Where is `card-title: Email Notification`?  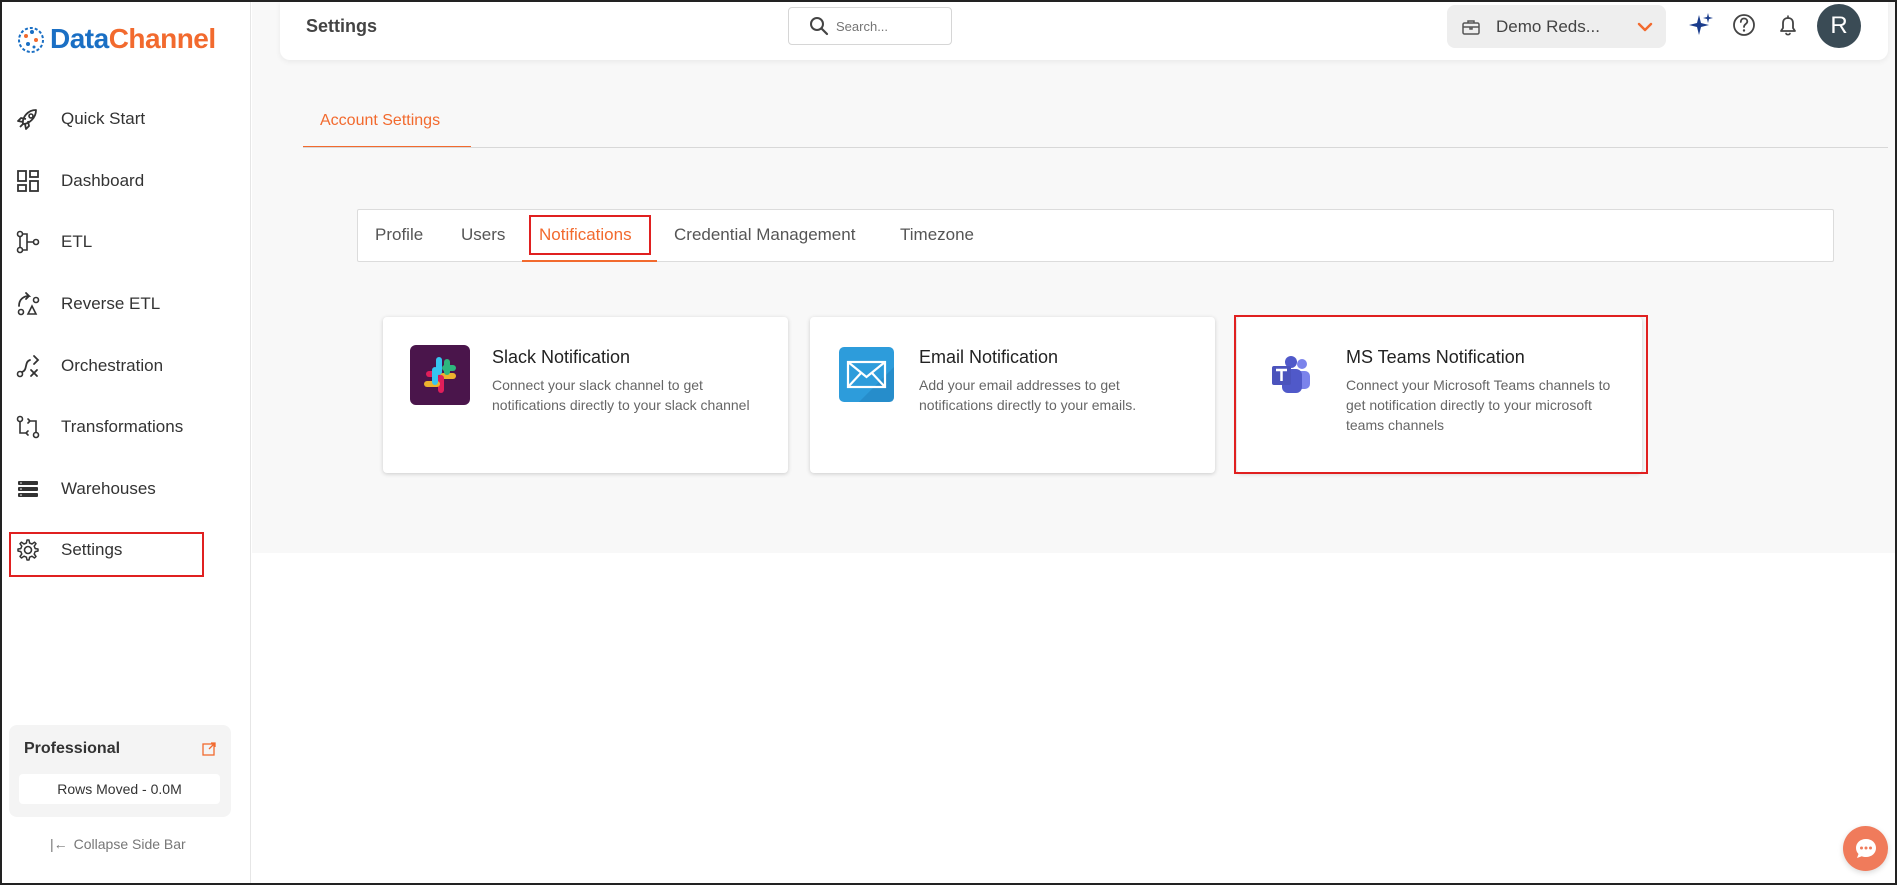 card-title: Email Notification is located at coordinates (989, 357).